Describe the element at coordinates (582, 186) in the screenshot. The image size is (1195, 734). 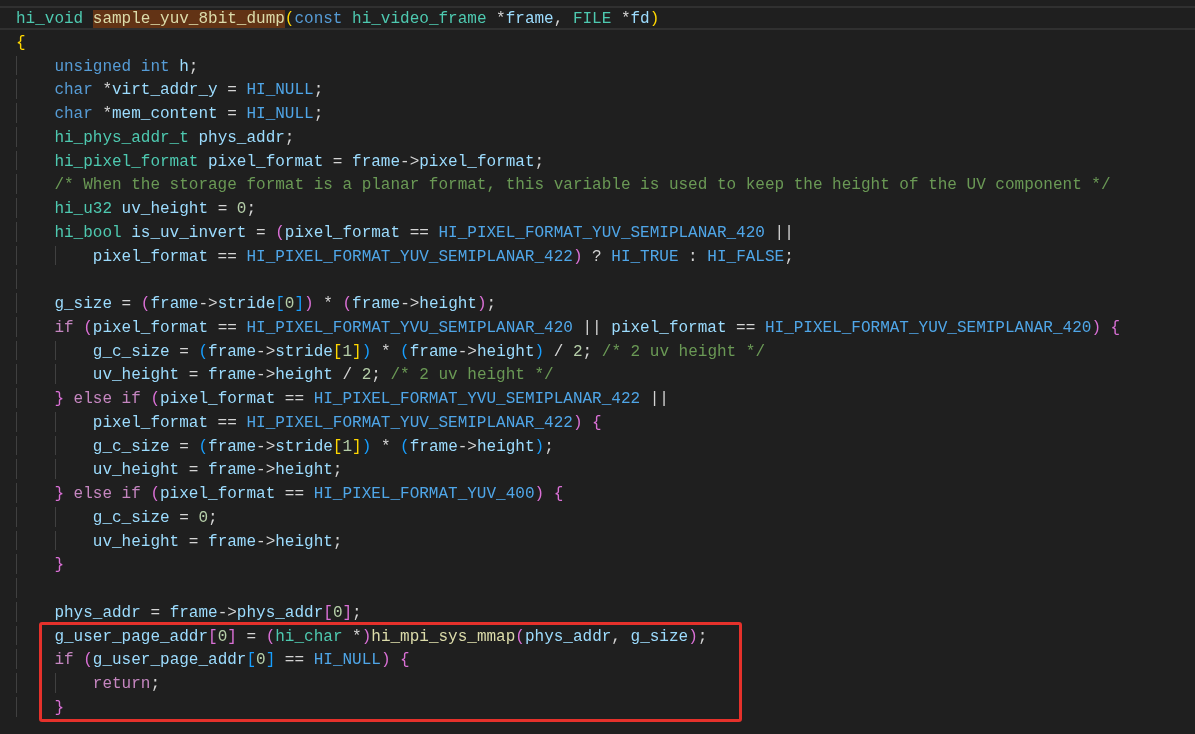
I see `code-line: /* When the storage format is a planar format, this variable is used to keep the height of the UV component */` at that location.